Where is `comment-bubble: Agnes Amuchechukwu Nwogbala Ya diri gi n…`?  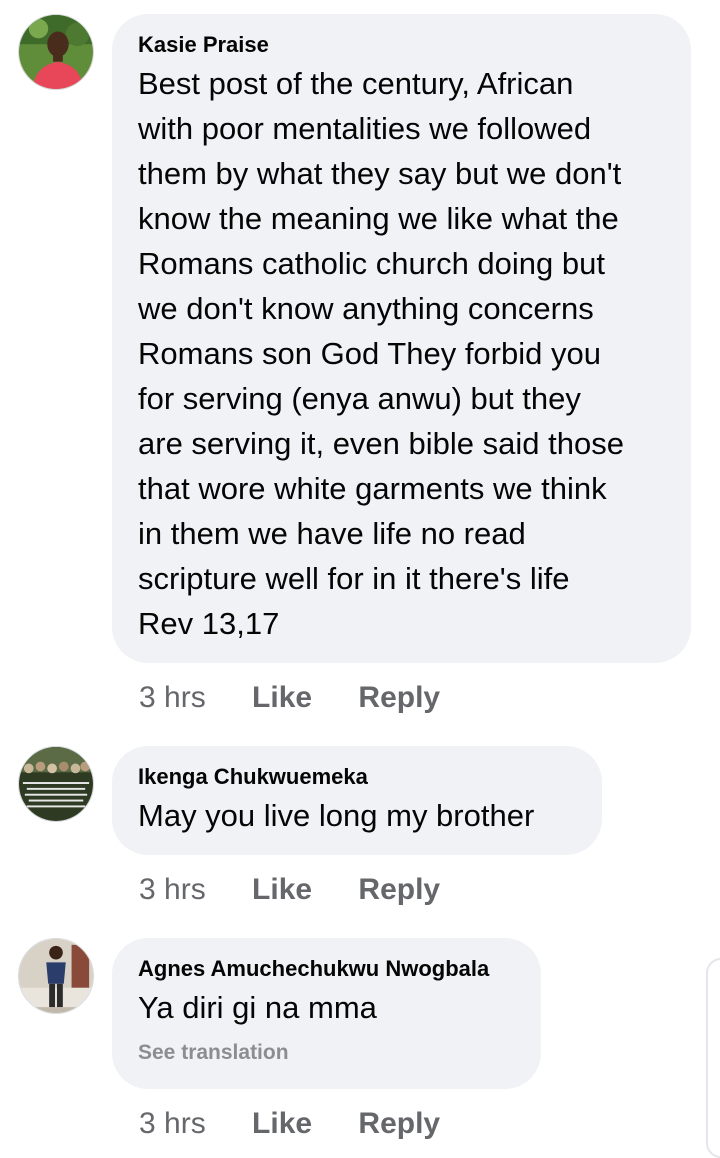
comment-bubble: Agnes Amuchechukwu Nwogbala Ya diri gi n… is located at coordinates (326, 1013).